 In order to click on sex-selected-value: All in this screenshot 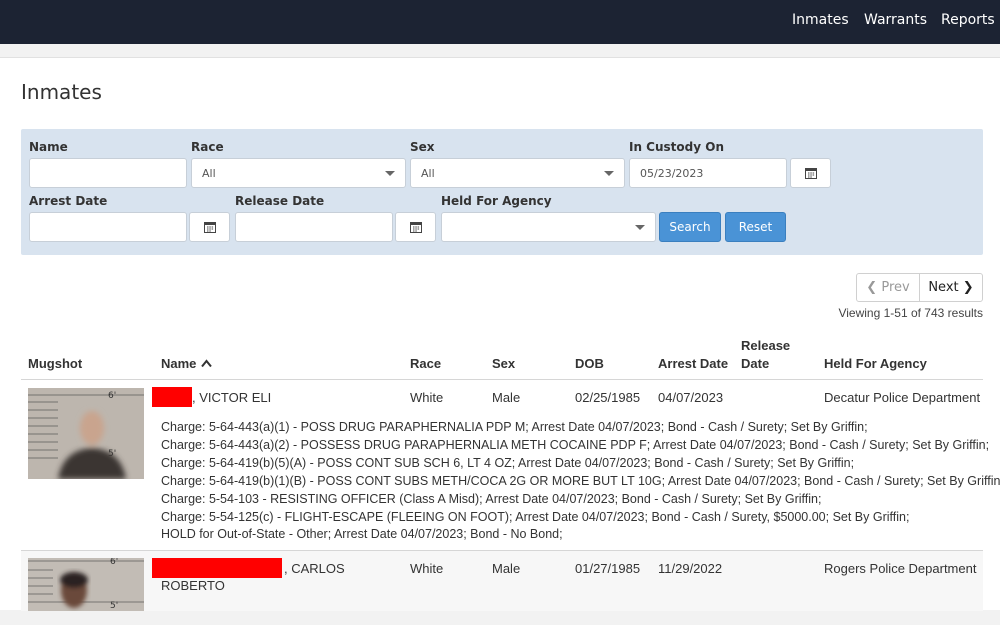, I will do `click(428, 173)`.